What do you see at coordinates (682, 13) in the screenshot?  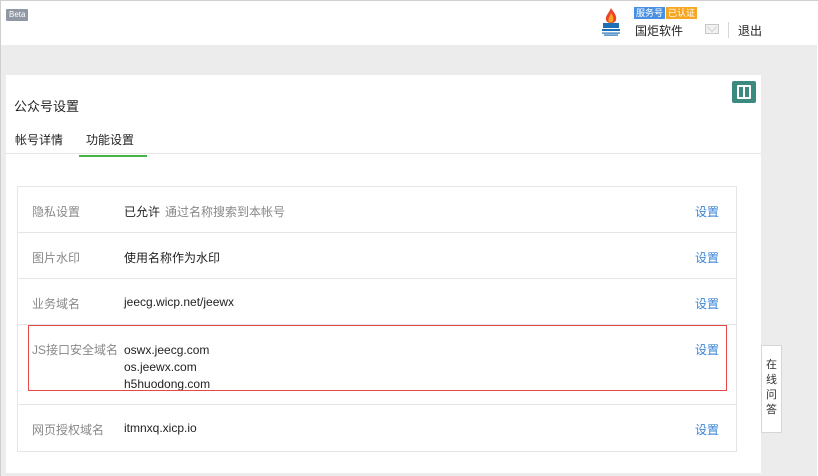 I see `verified-tag: 已认证` at bounding box center [682, 13].